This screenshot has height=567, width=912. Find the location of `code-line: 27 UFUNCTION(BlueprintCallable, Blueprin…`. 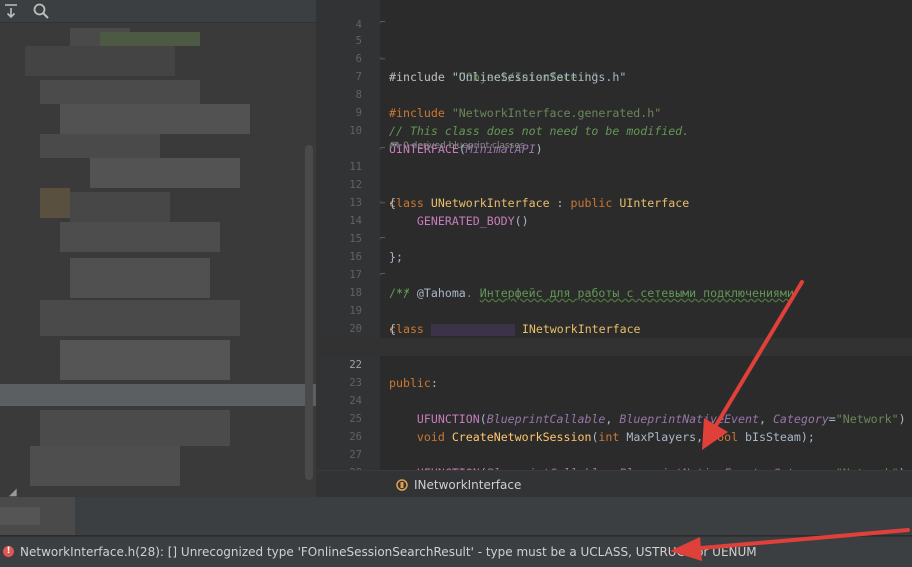

code-line: 27 UFUNCTION(BlueprintCallable, Blueprin… is located at coordinates (614, 449).